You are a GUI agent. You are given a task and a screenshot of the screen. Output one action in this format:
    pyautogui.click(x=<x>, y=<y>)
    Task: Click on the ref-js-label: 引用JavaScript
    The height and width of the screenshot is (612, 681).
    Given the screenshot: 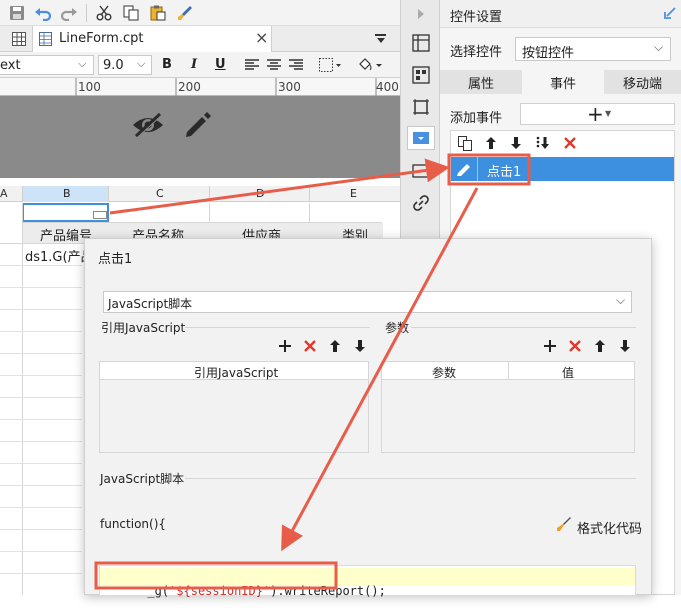 What is the action you would take?
    pyautogui.click(x=143, y=328)
    